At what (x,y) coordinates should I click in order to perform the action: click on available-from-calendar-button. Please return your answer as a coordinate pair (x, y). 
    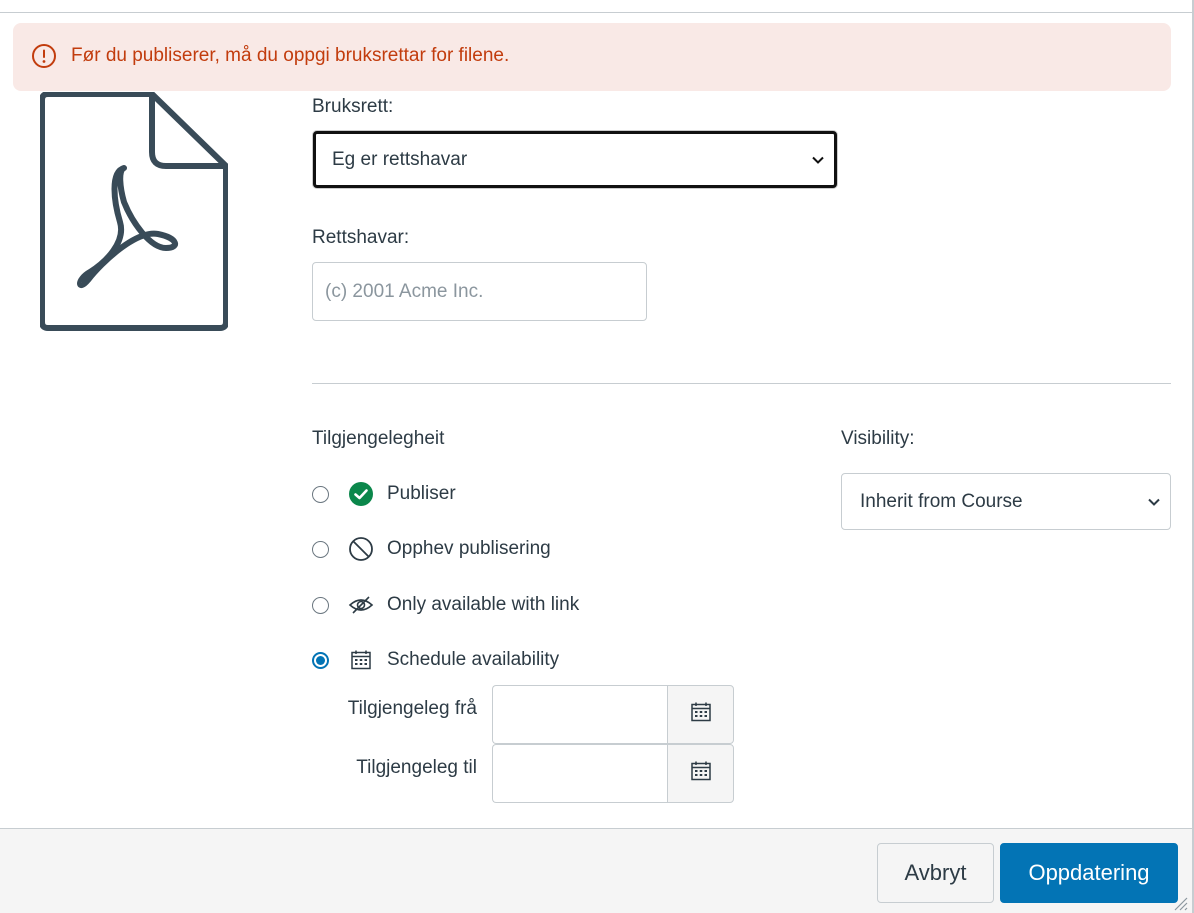
    Looking at the image, I should click on (700, 714).